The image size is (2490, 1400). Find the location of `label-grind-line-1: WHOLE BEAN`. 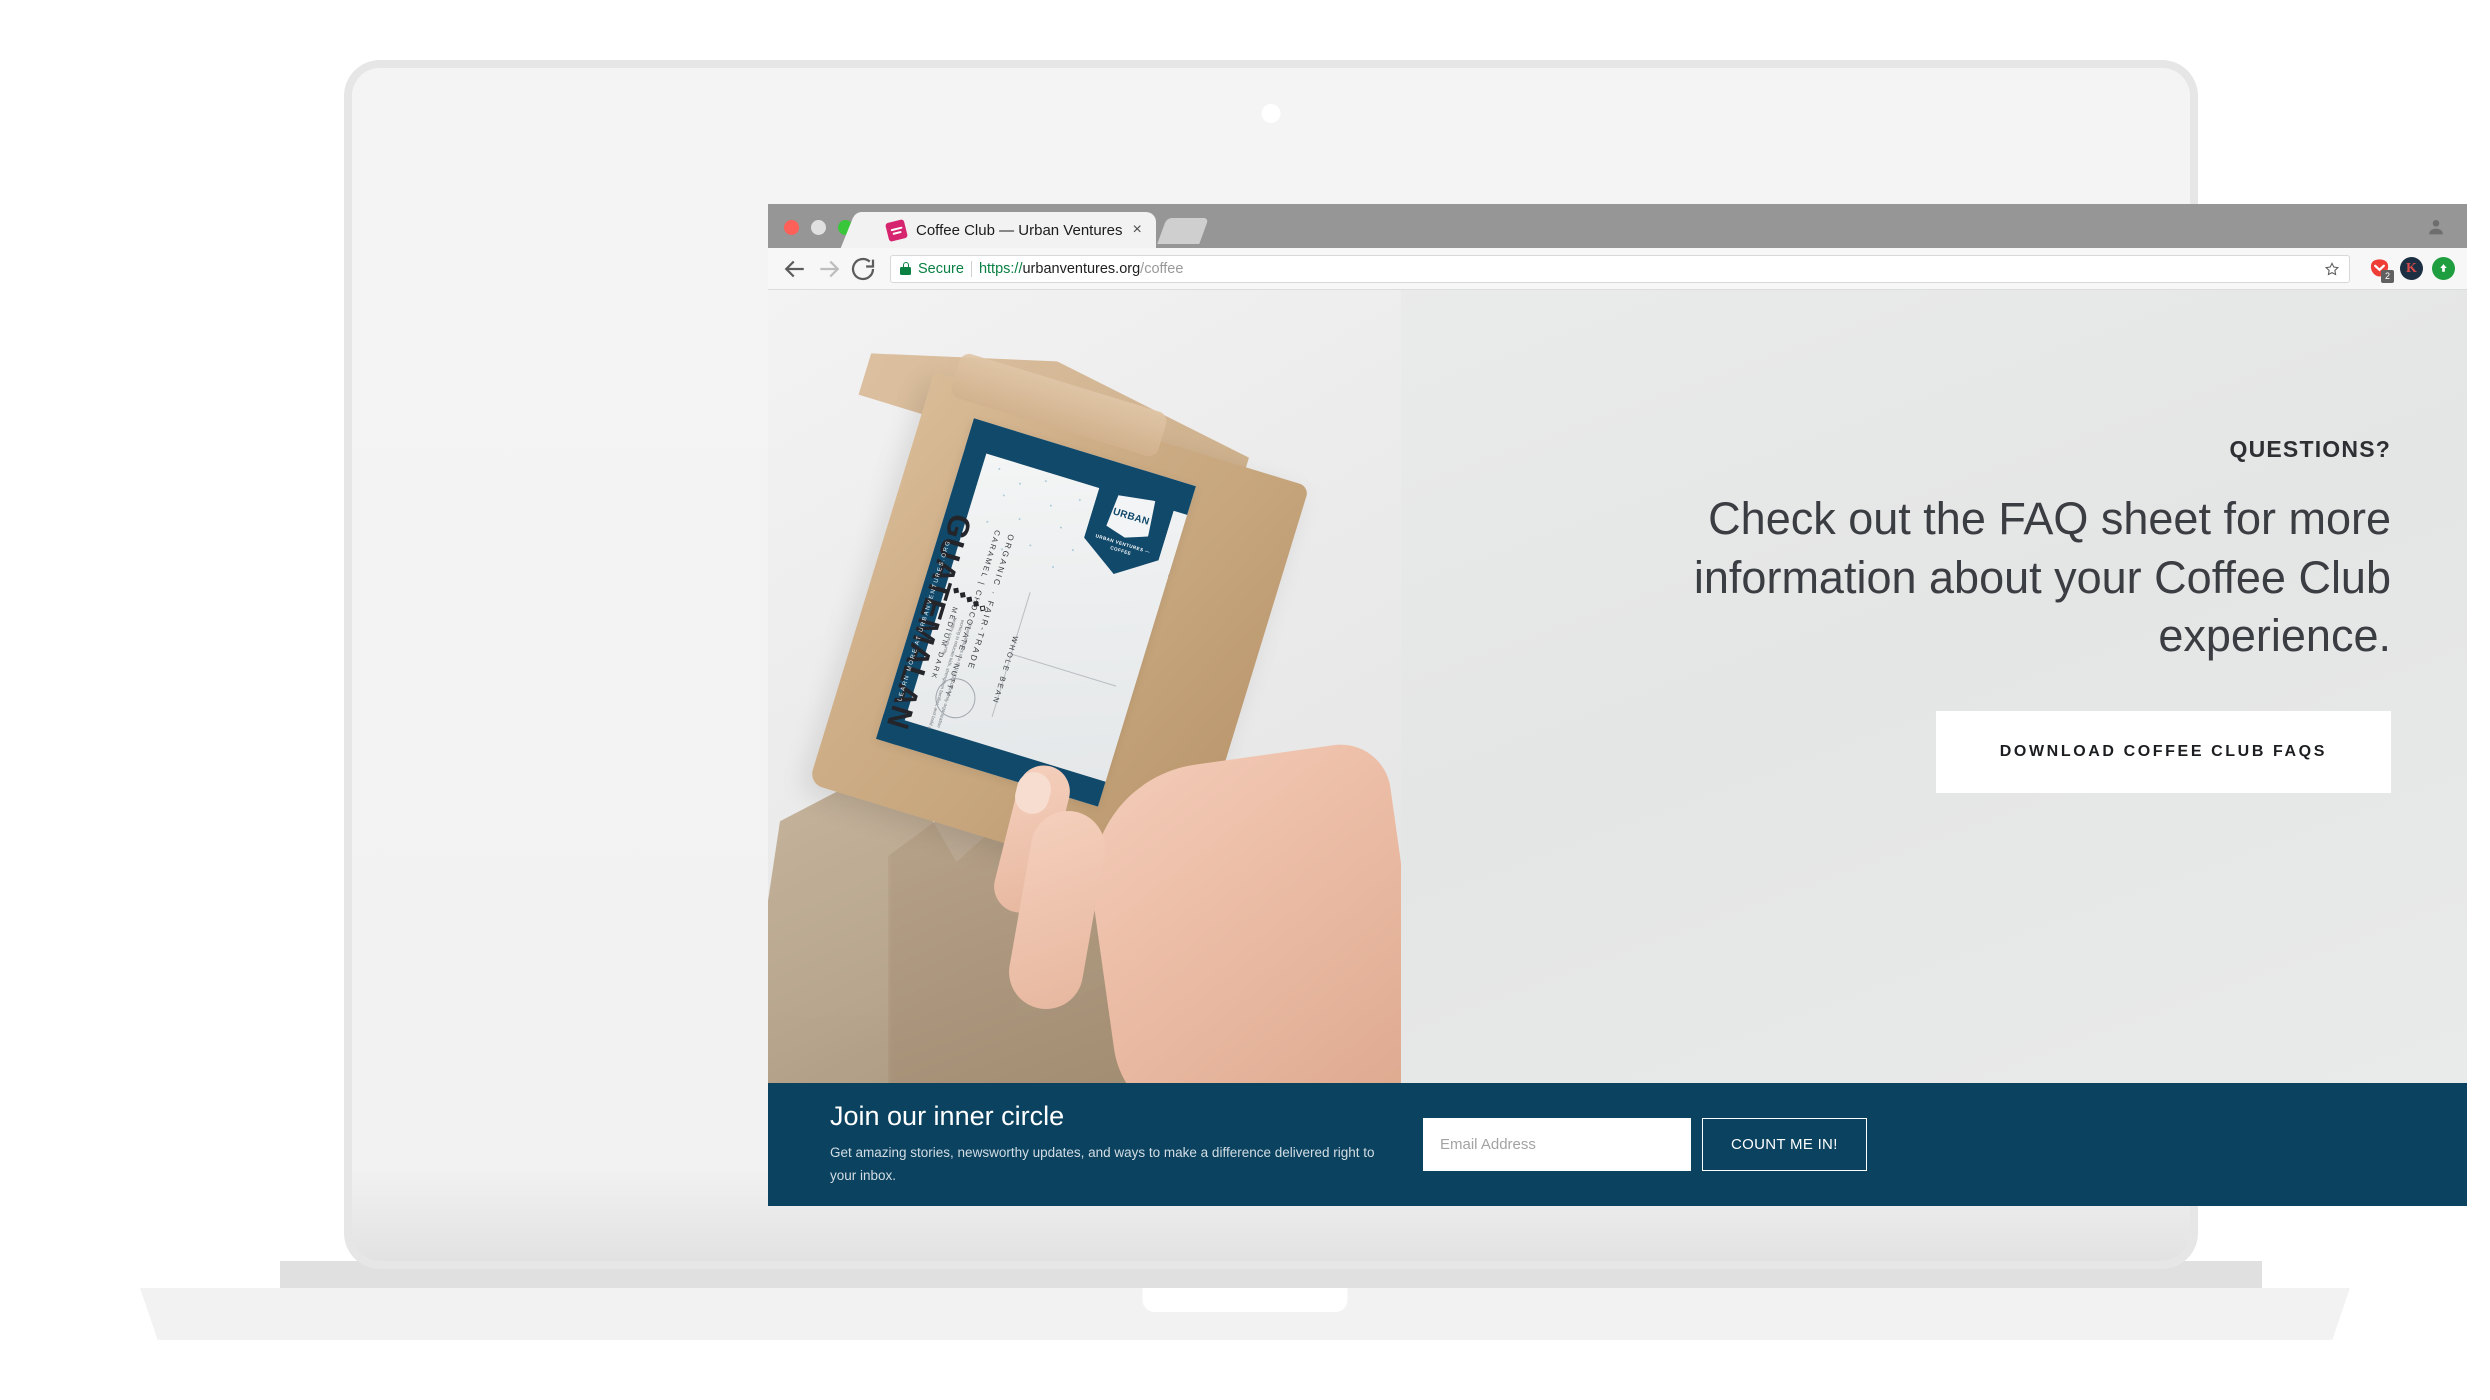

label-grind-line-1: WHOLE BEAN is located at coordinates (1005, 670).